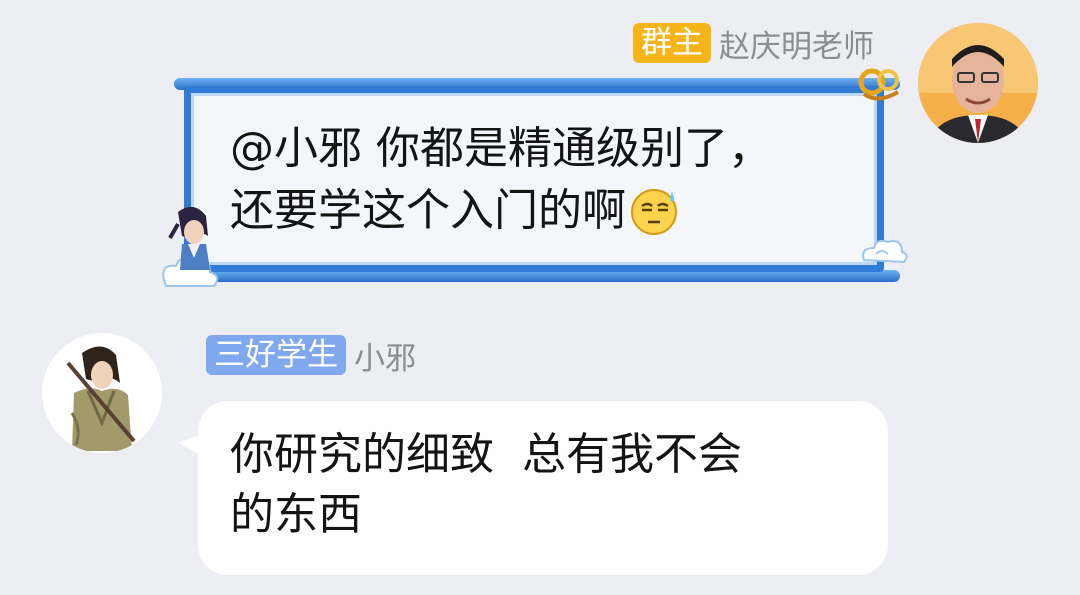  What do you see at coordinates (385, 358) in the screenshot?
I see `sender-name: 小邪` at bounding box center [385, 358].